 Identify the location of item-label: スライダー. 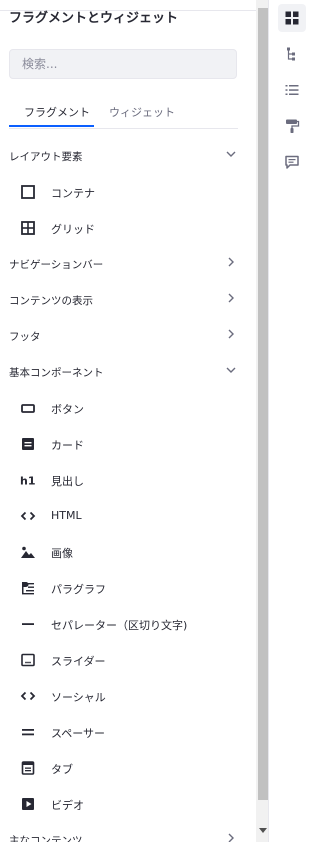
(78, 661).